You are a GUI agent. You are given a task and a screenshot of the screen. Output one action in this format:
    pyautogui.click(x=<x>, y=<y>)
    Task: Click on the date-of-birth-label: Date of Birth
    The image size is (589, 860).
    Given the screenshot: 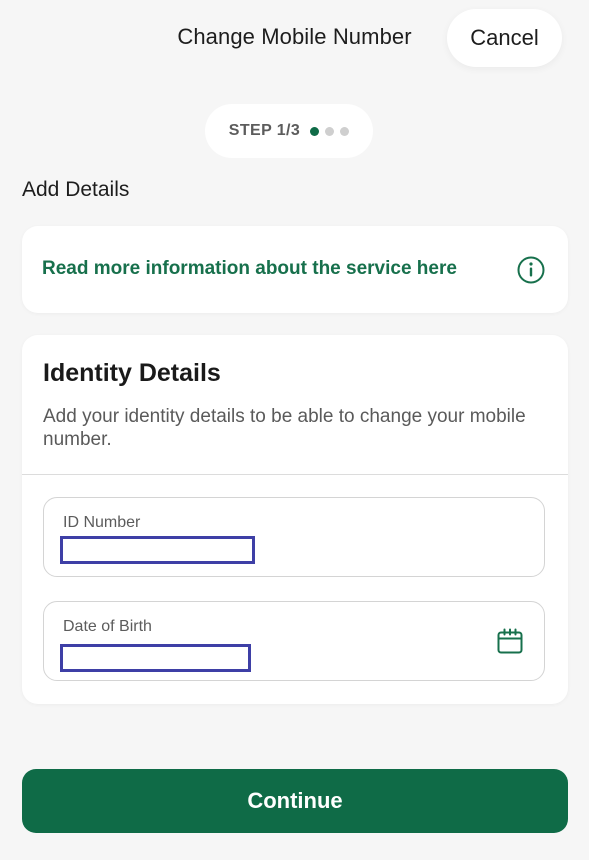 What is the action you would take?
    pyautogui.click(x=107, y=626)
    